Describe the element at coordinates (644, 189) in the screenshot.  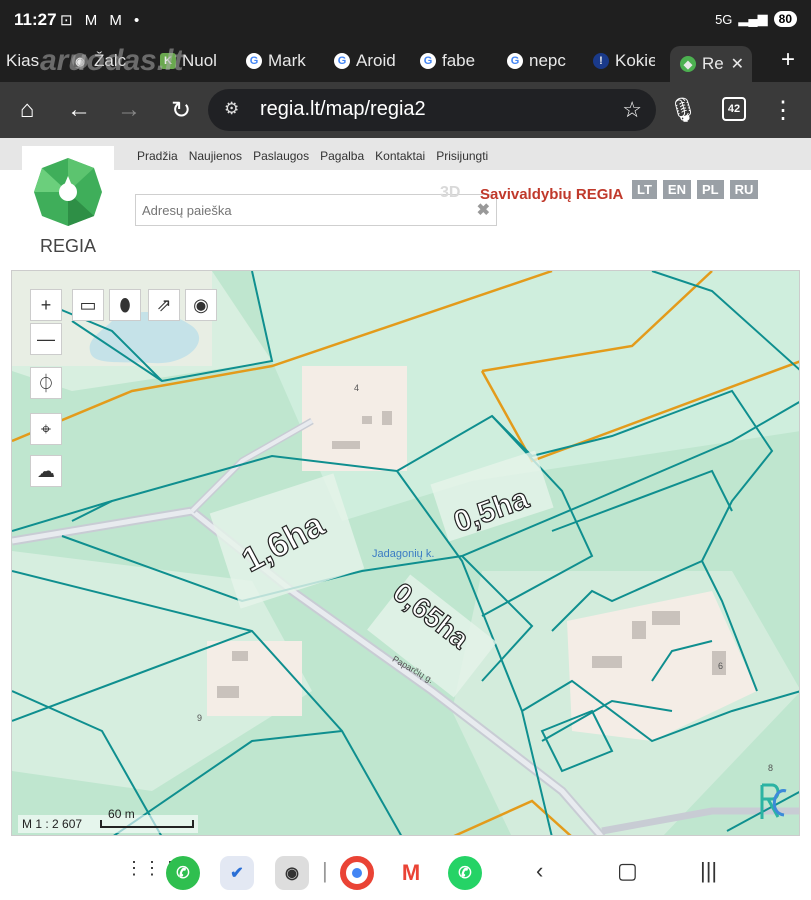
I see `lang-lt: LT` at that location.